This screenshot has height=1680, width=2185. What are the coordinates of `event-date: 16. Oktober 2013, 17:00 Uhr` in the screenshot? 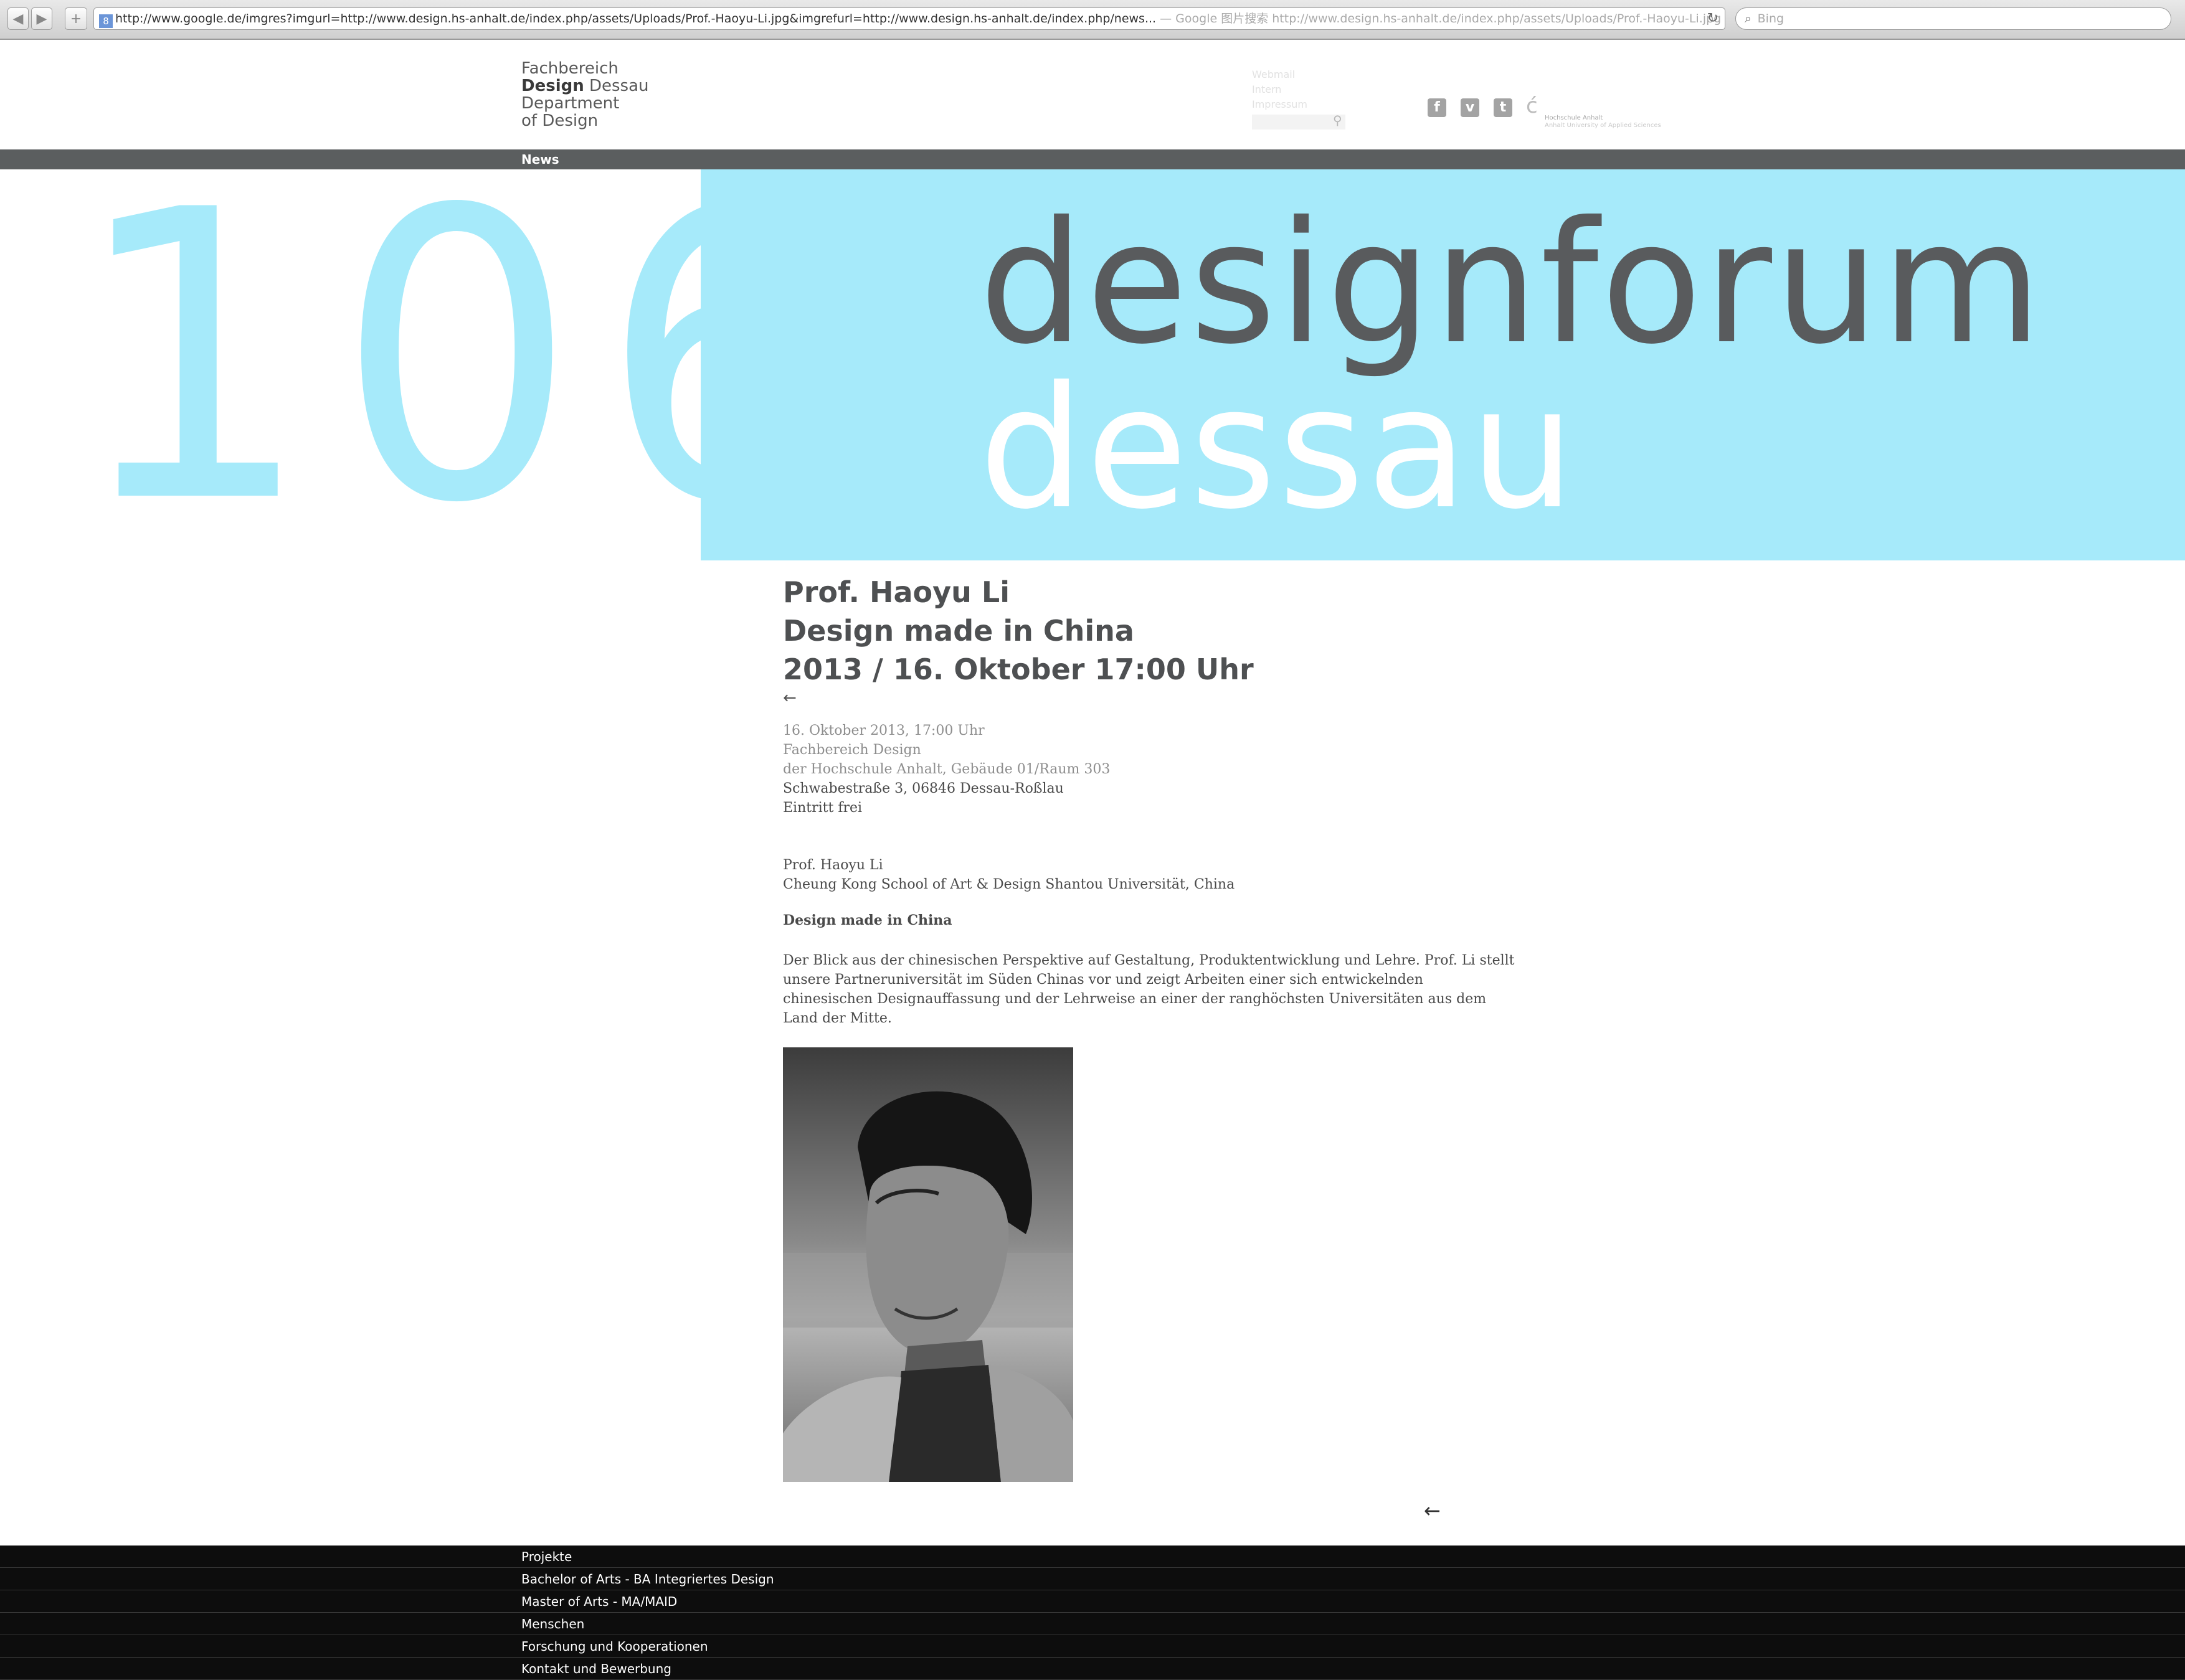 It's located at (884, 731).